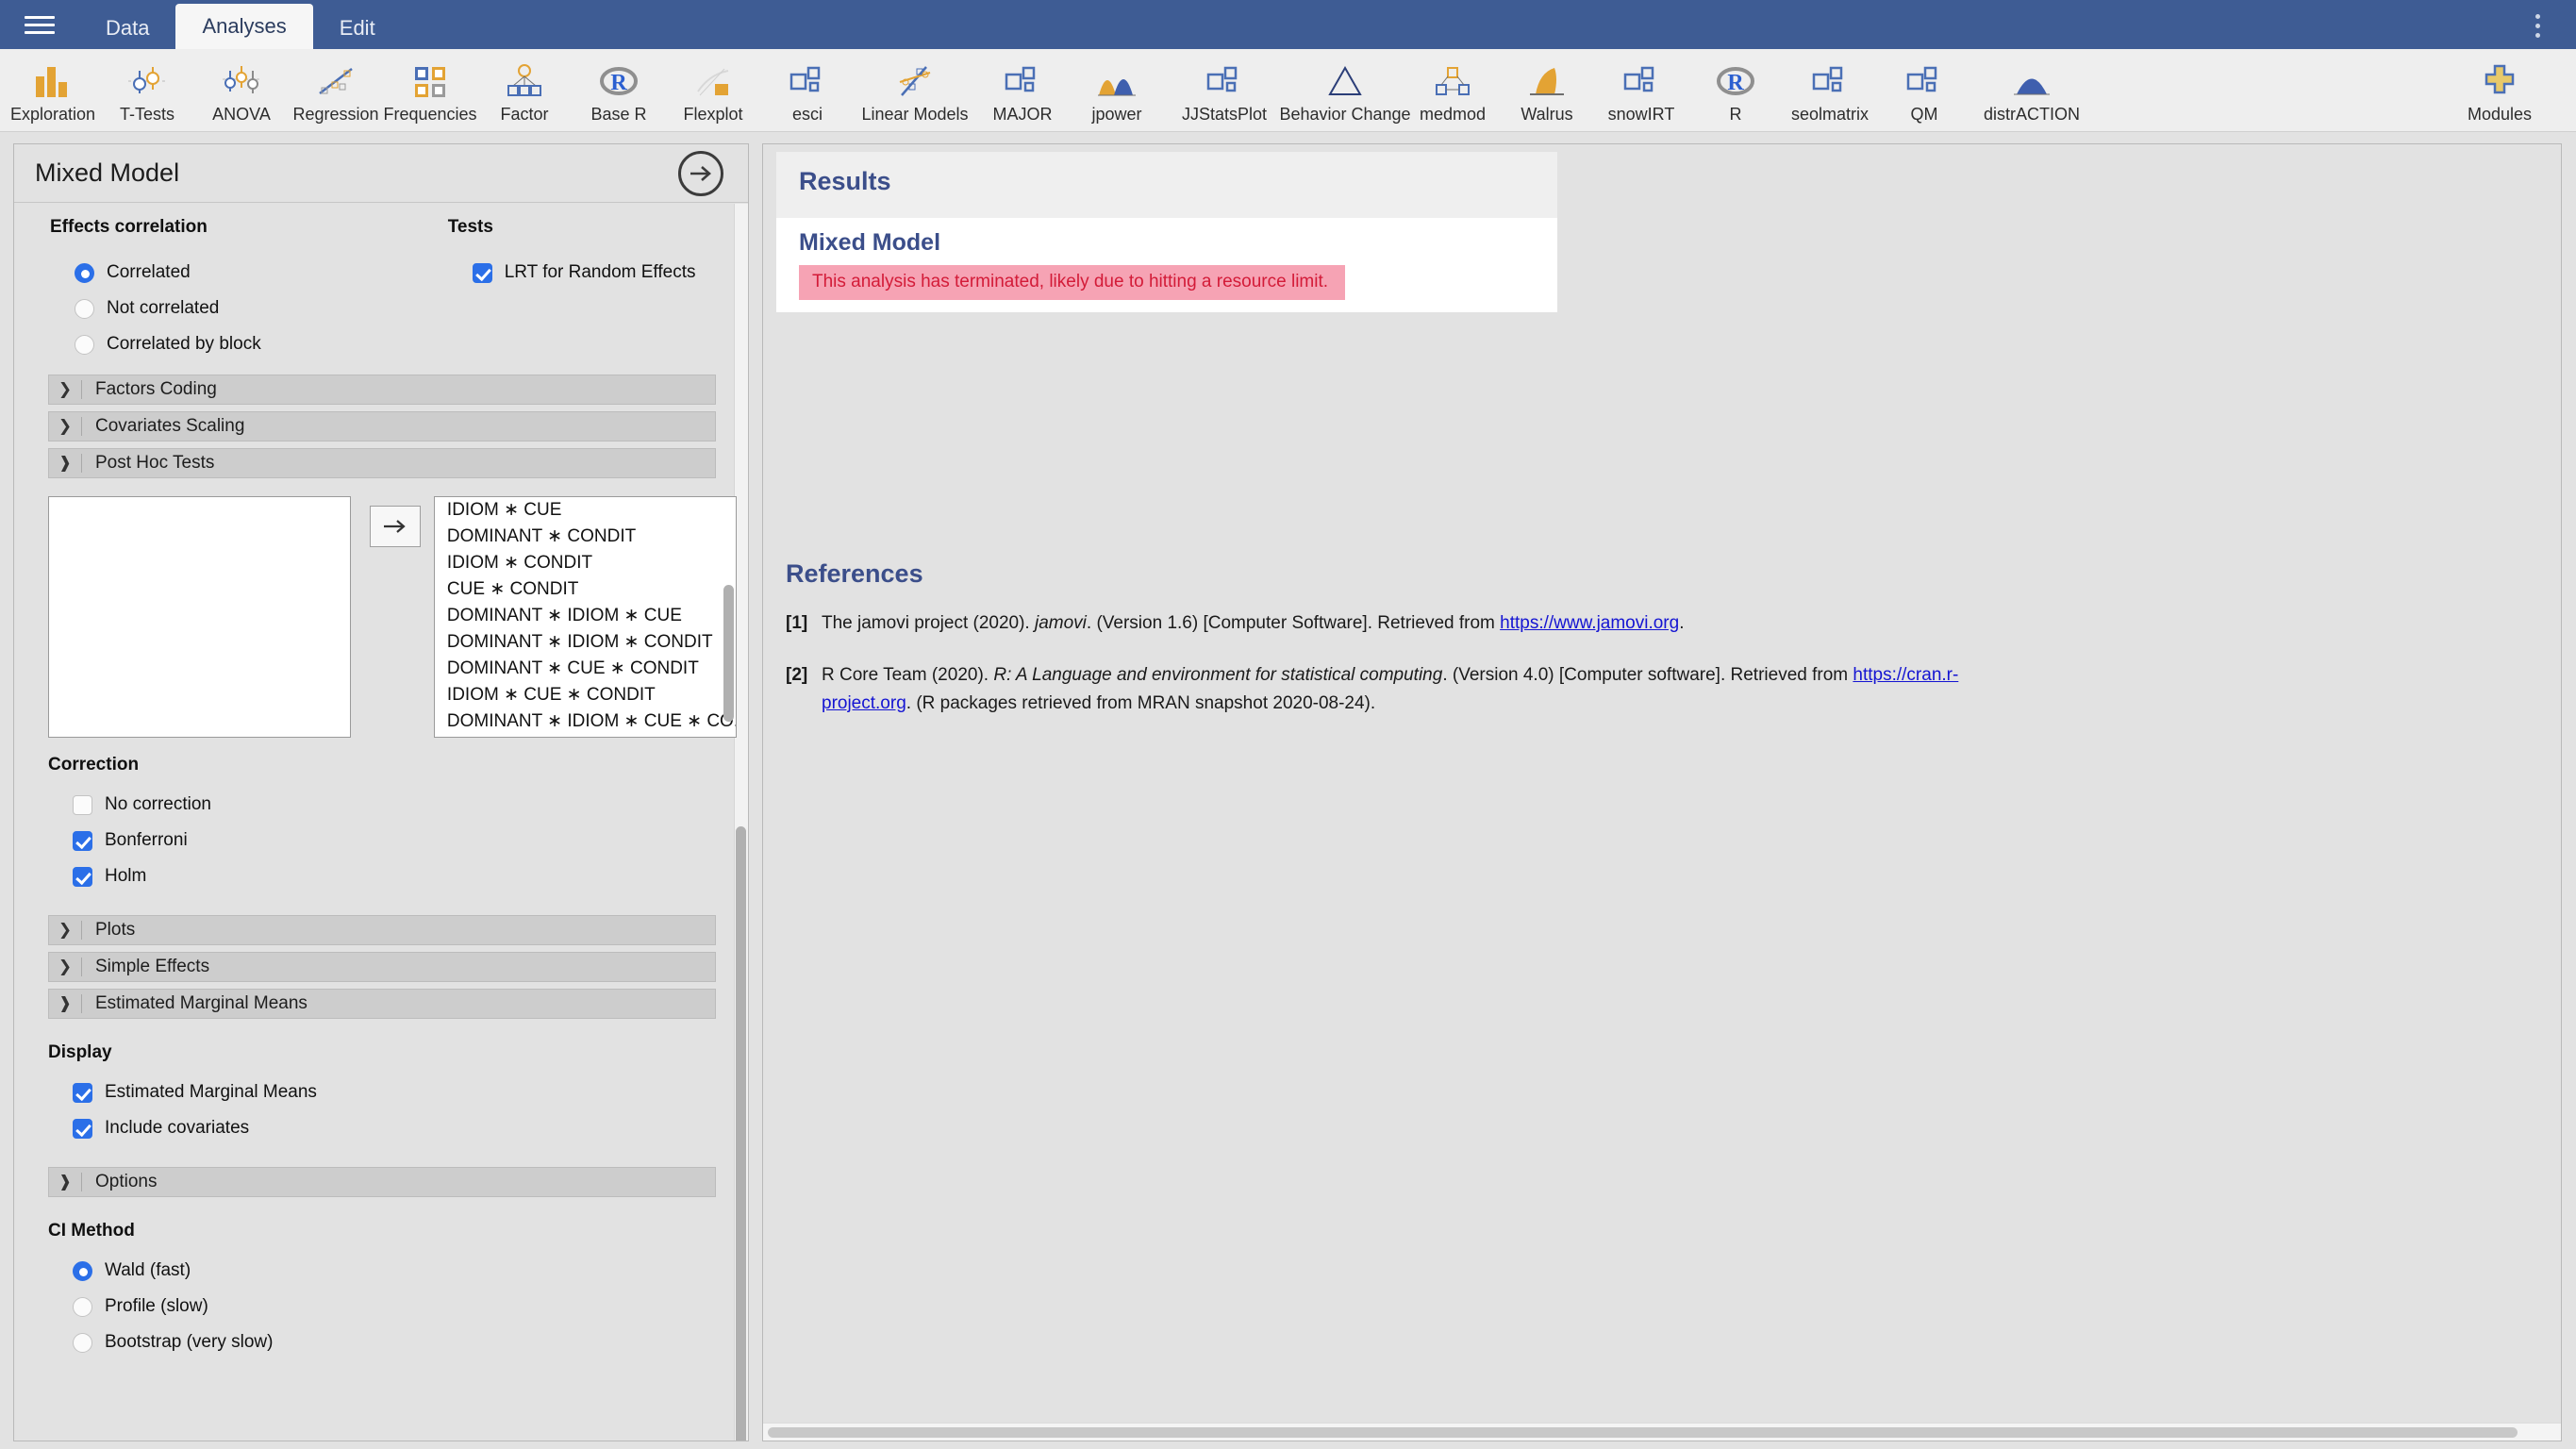 The image size is (2576, 1449). I want to click on list-item: DOMINANT ∗ CONDIT, so click(586, 537).